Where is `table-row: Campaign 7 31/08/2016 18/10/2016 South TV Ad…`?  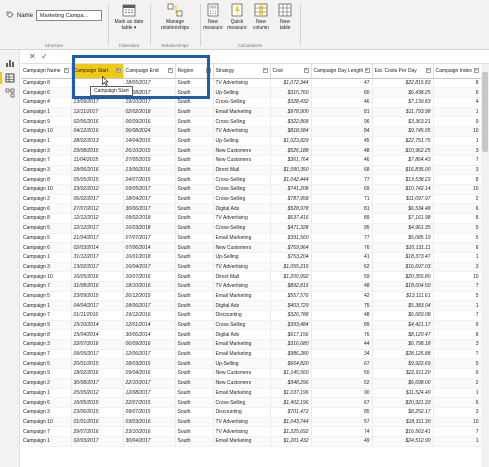 table-row: Campaign 7 31/08/2016 18/10/2016 South TV Ad… is located at coordinates (251, 286).